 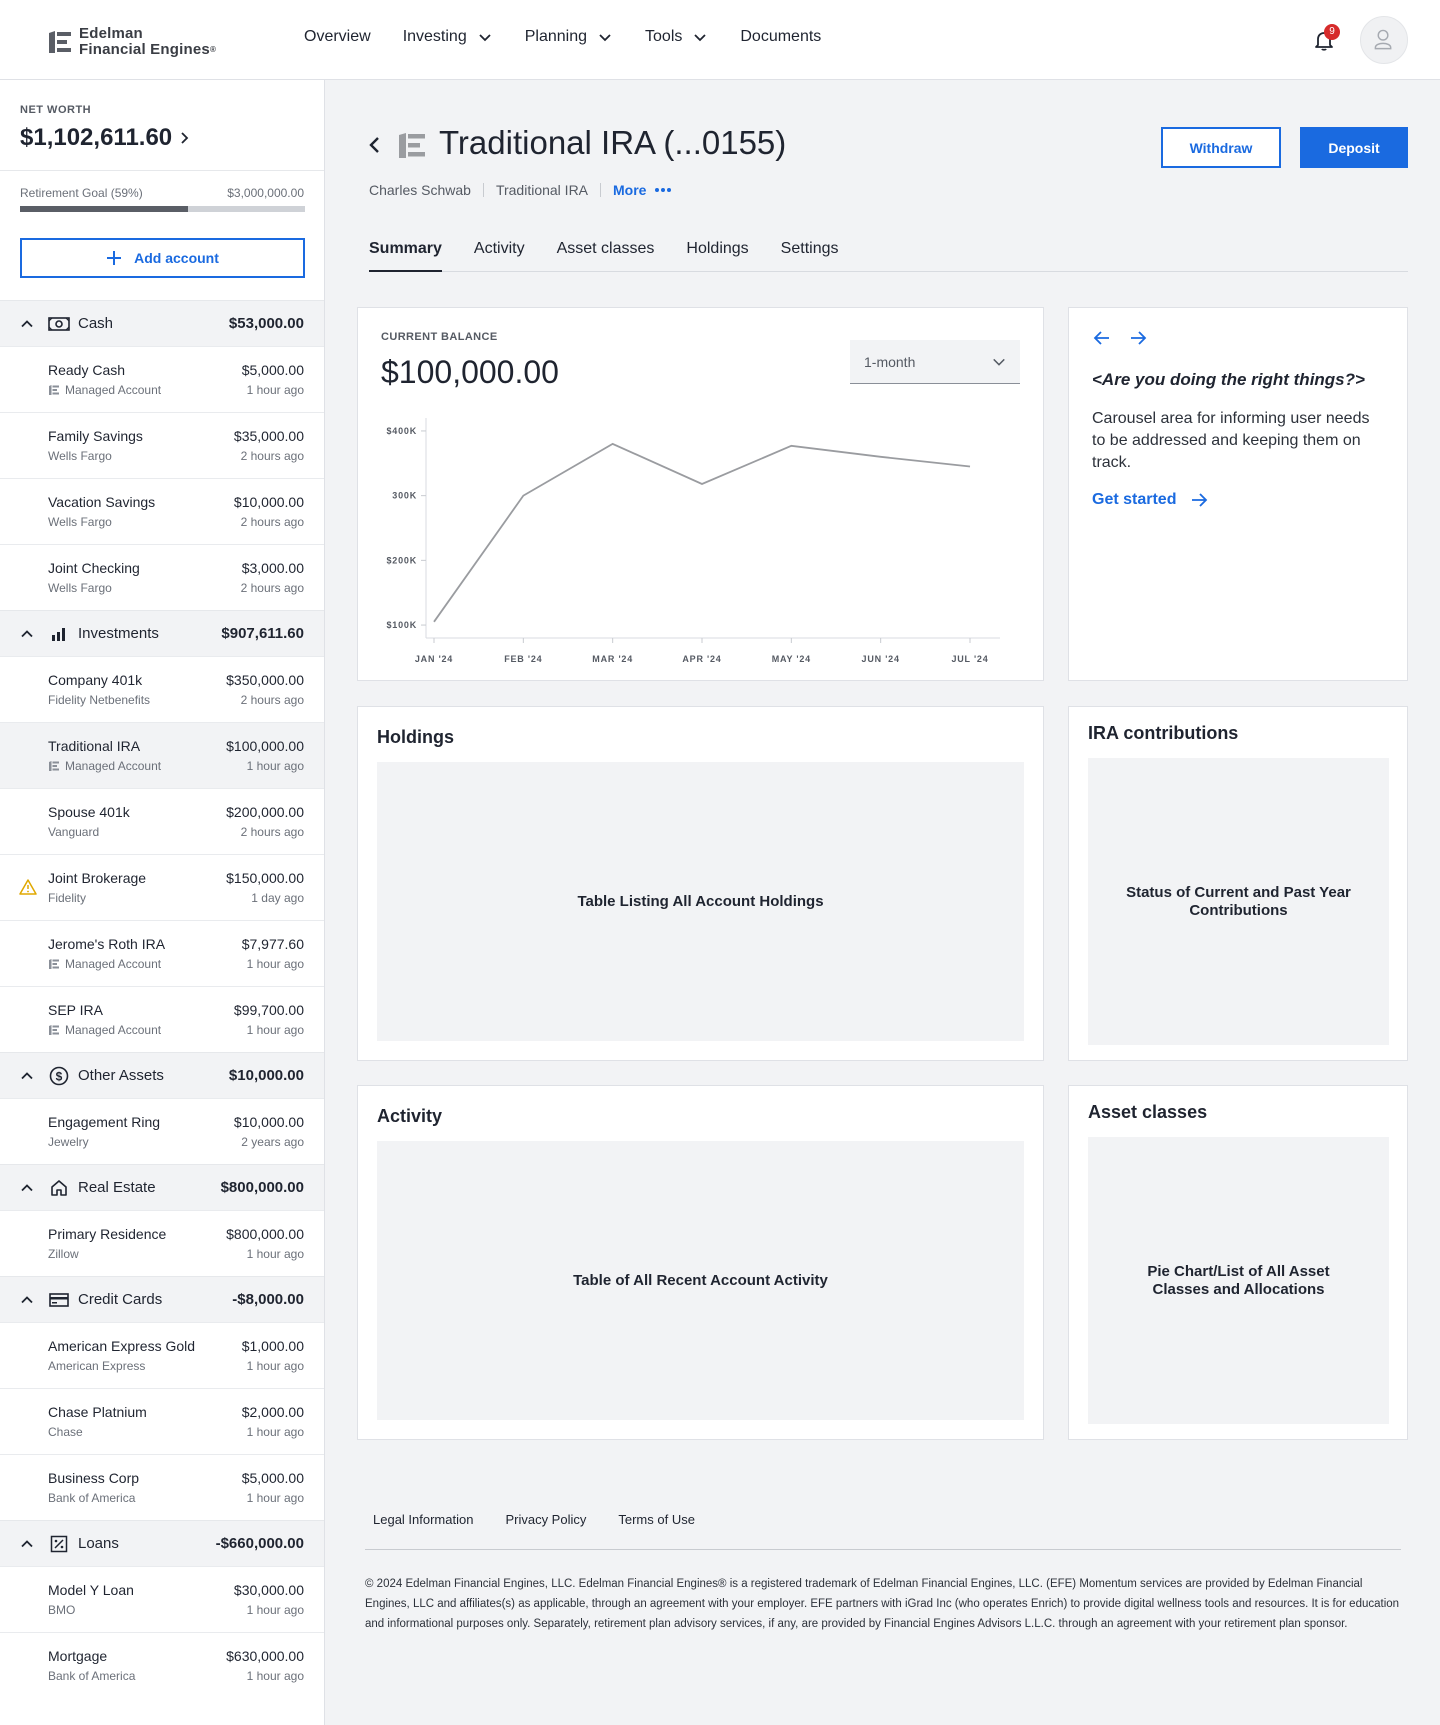 I want to click on period-select: 1-month, so click(x=935, y=362).